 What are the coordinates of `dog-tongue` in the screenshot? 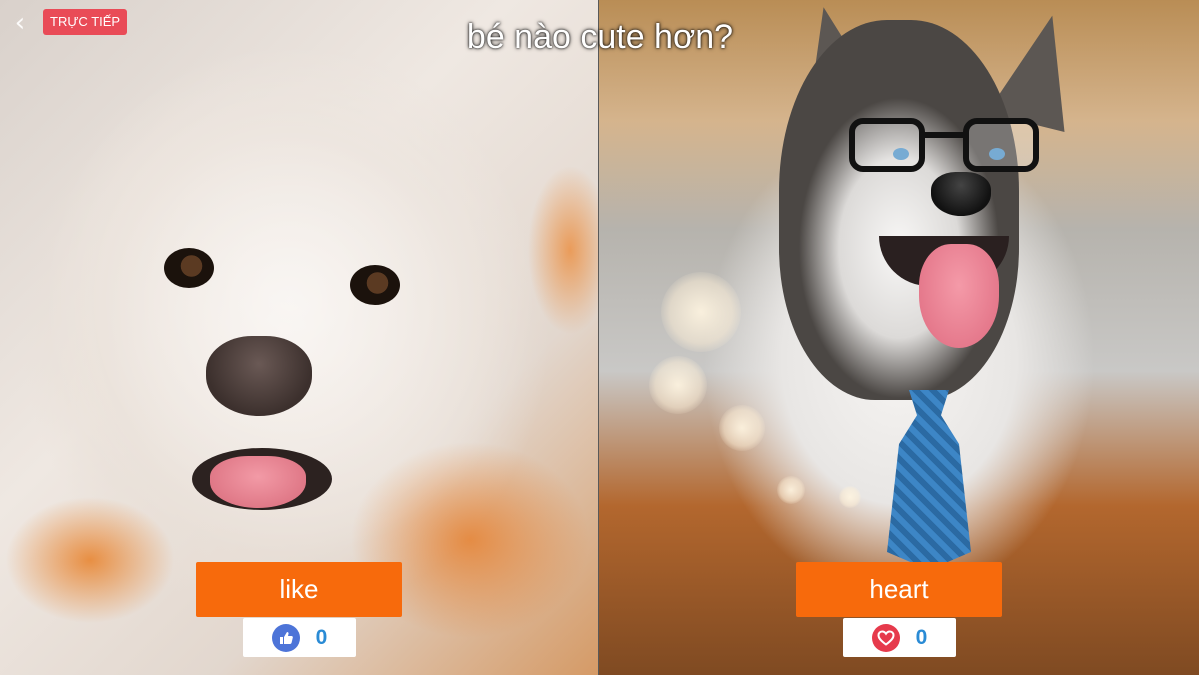 It's located at (258, 482).